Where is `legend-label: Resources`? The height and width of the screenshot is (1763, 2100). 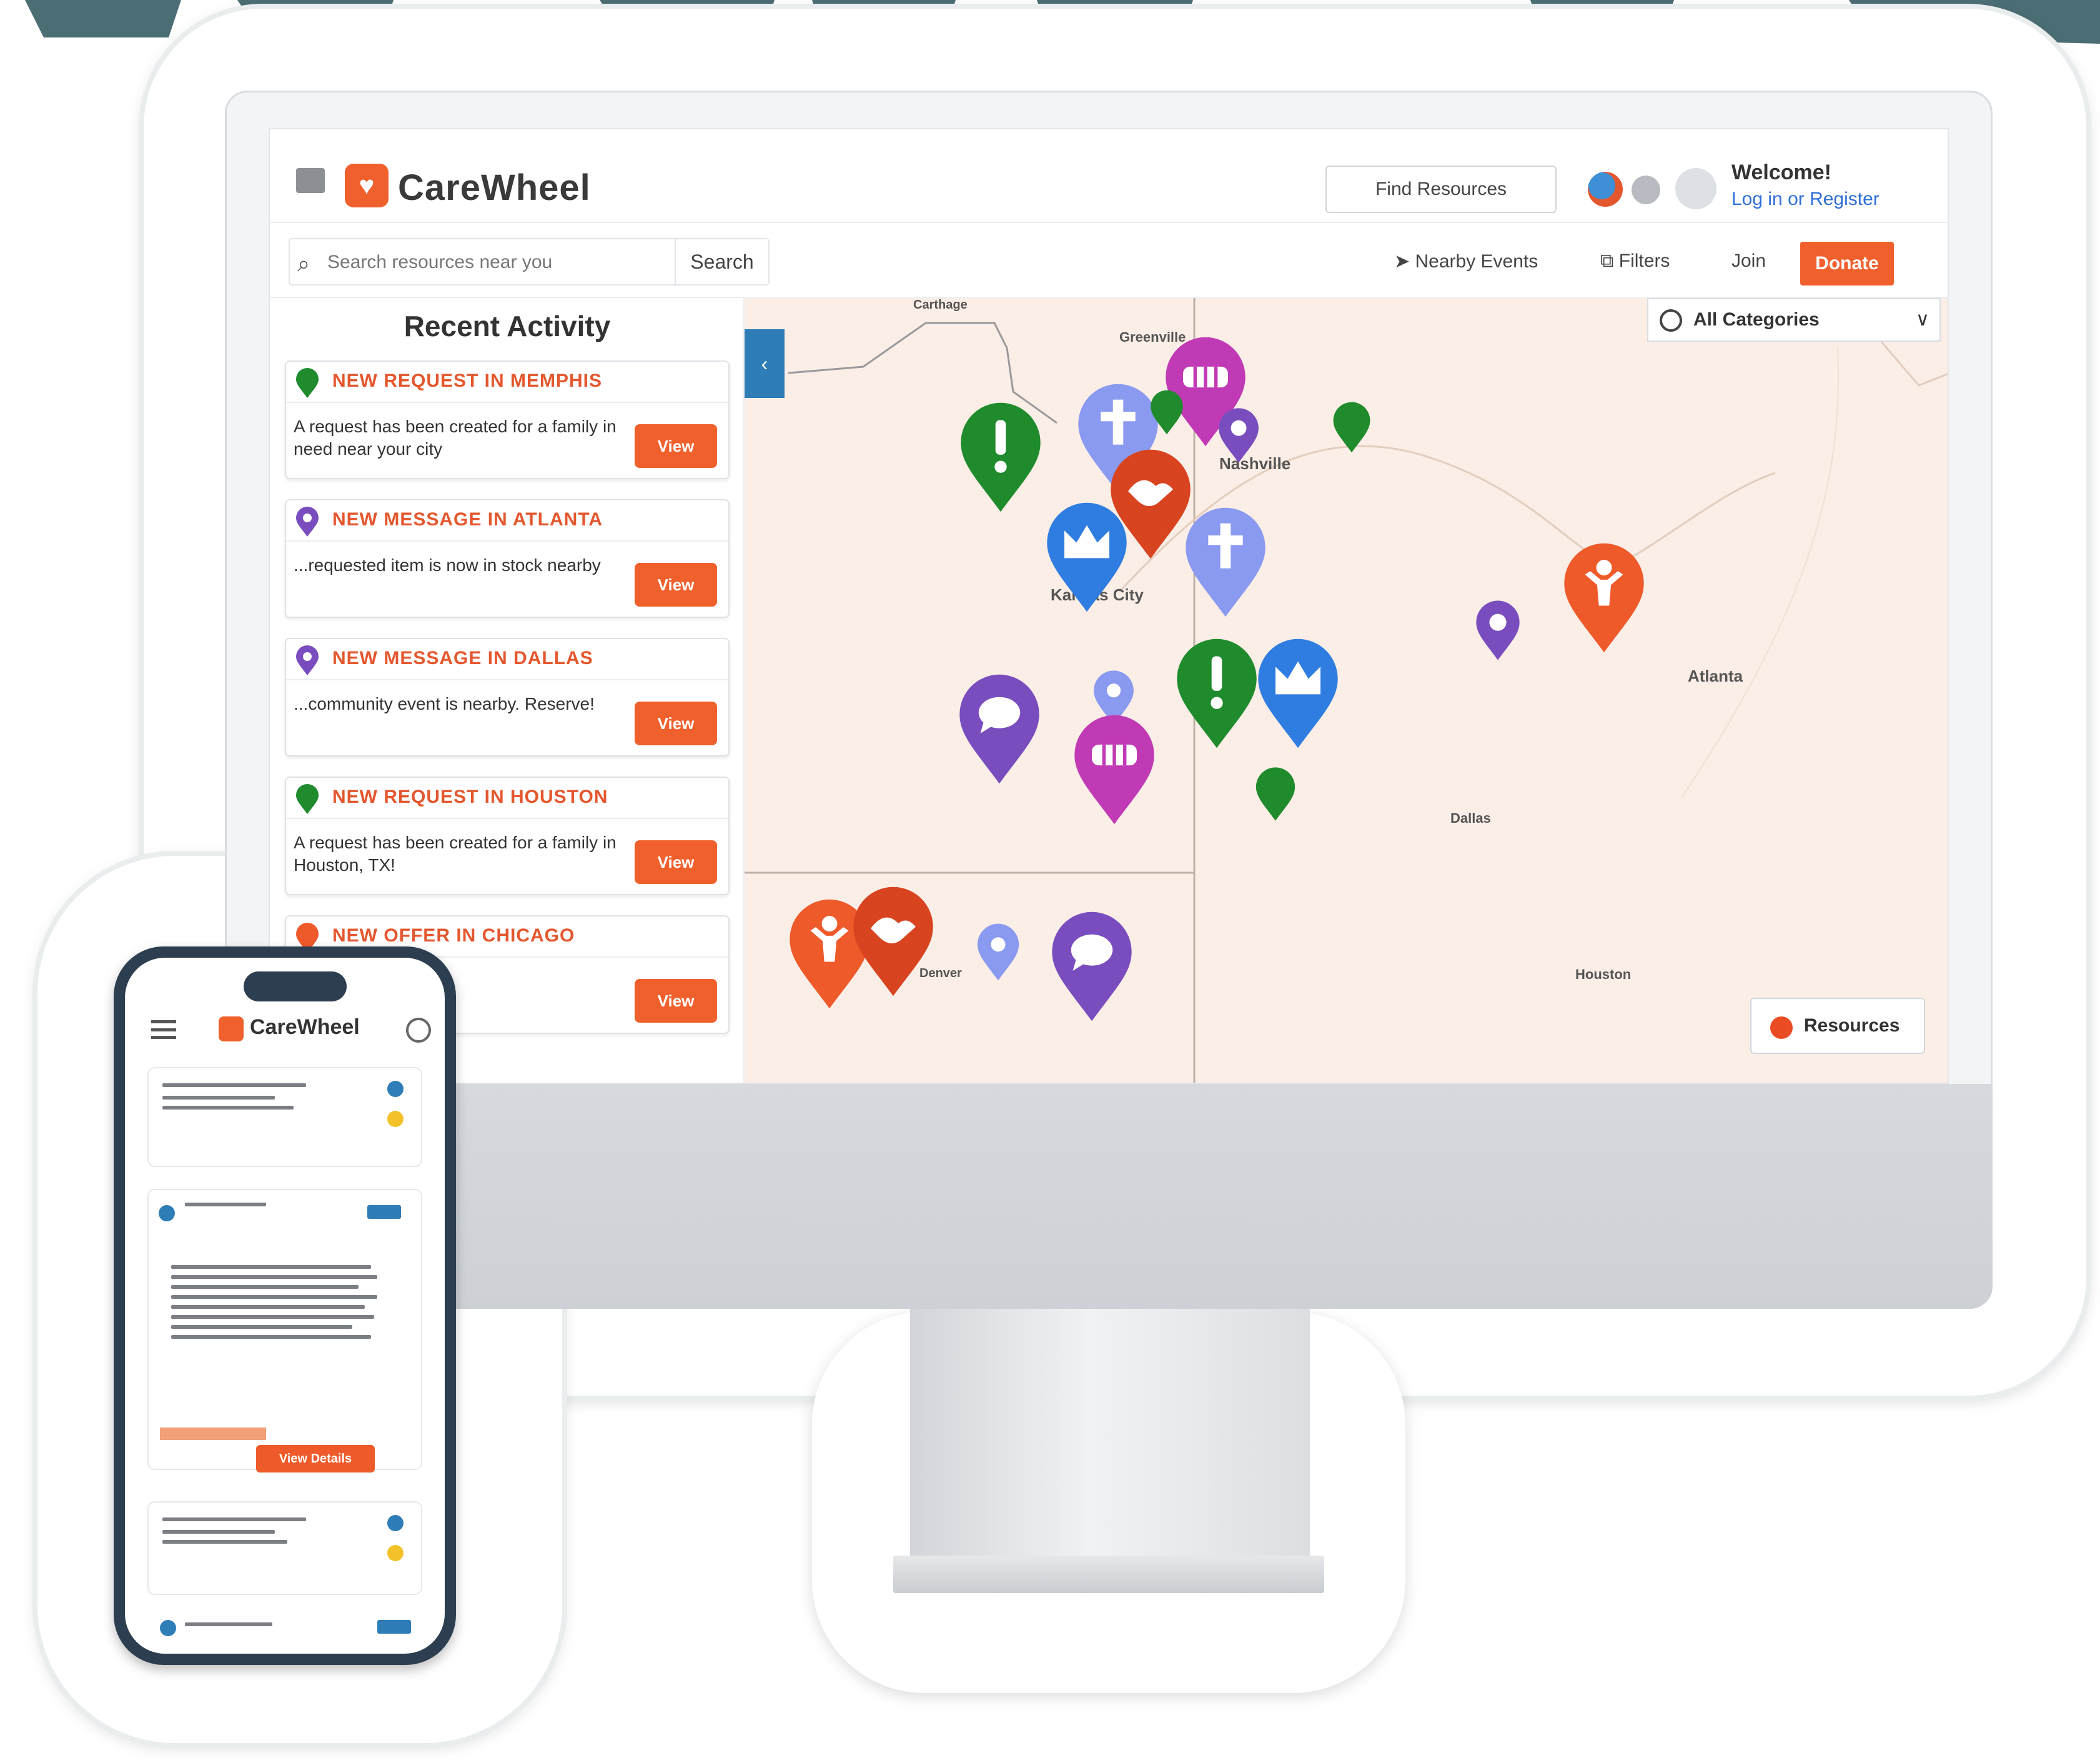
legend-label: Resources is located at coordinates (1852, 1026).